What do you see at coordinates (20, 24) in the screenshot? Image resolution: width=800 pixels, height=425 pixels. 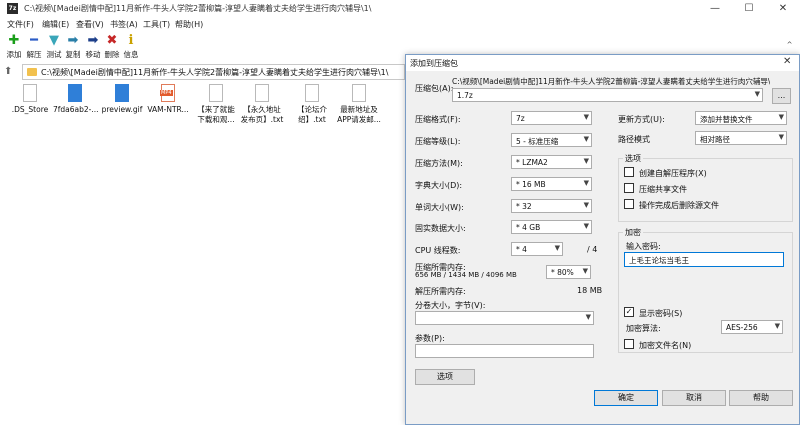 I see `menu-file: 文件(F)` at bounding box center [20, 24].